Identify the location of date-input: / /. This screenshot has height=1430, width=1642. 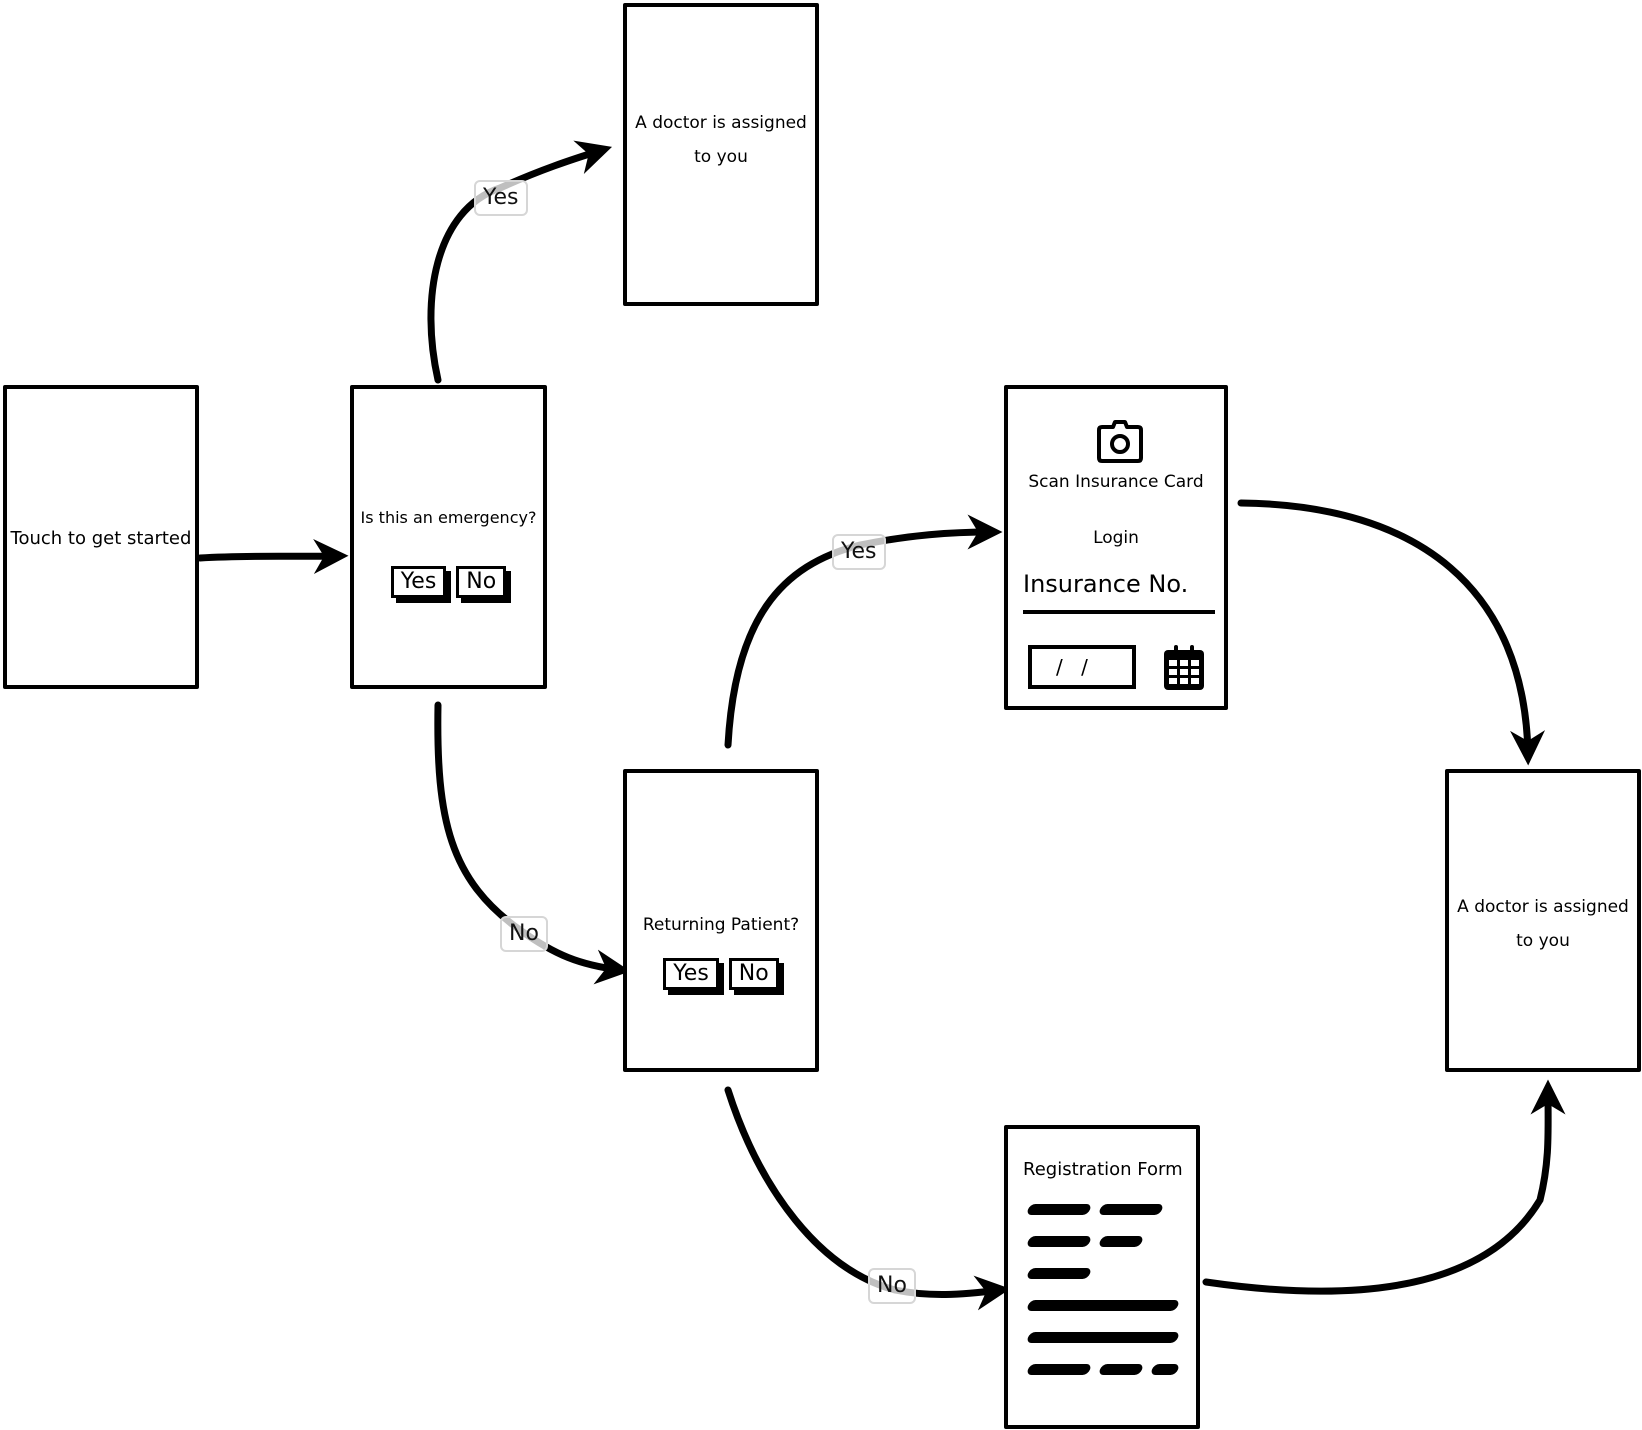
(1082, 667).